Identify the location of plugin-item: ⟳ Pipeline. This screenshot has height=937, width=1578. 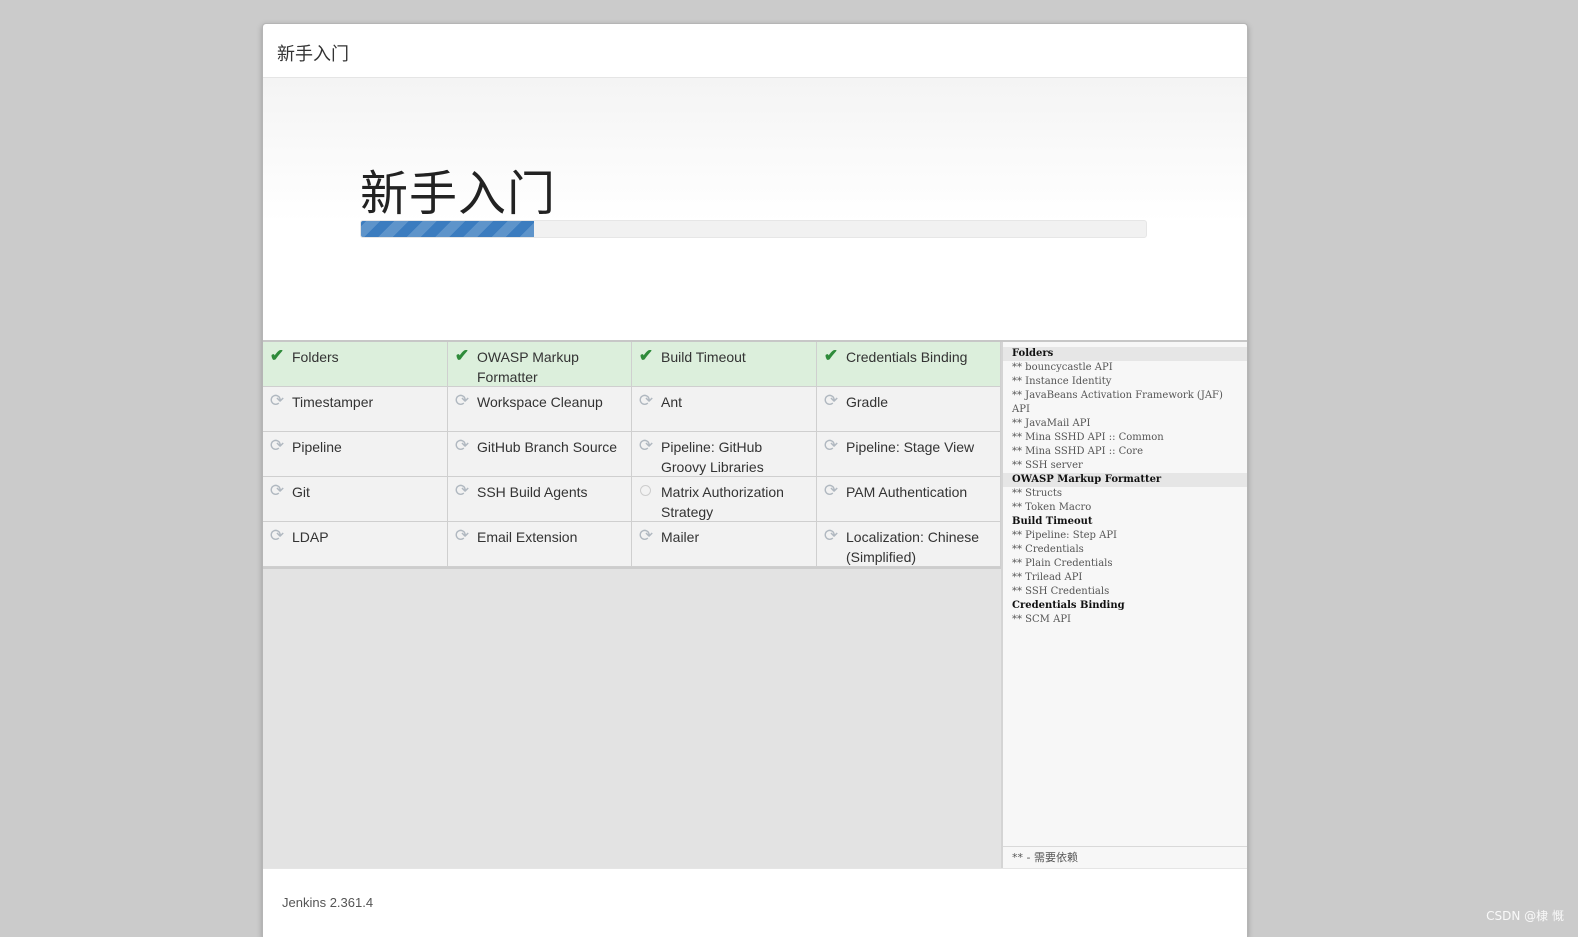
(355, 454).